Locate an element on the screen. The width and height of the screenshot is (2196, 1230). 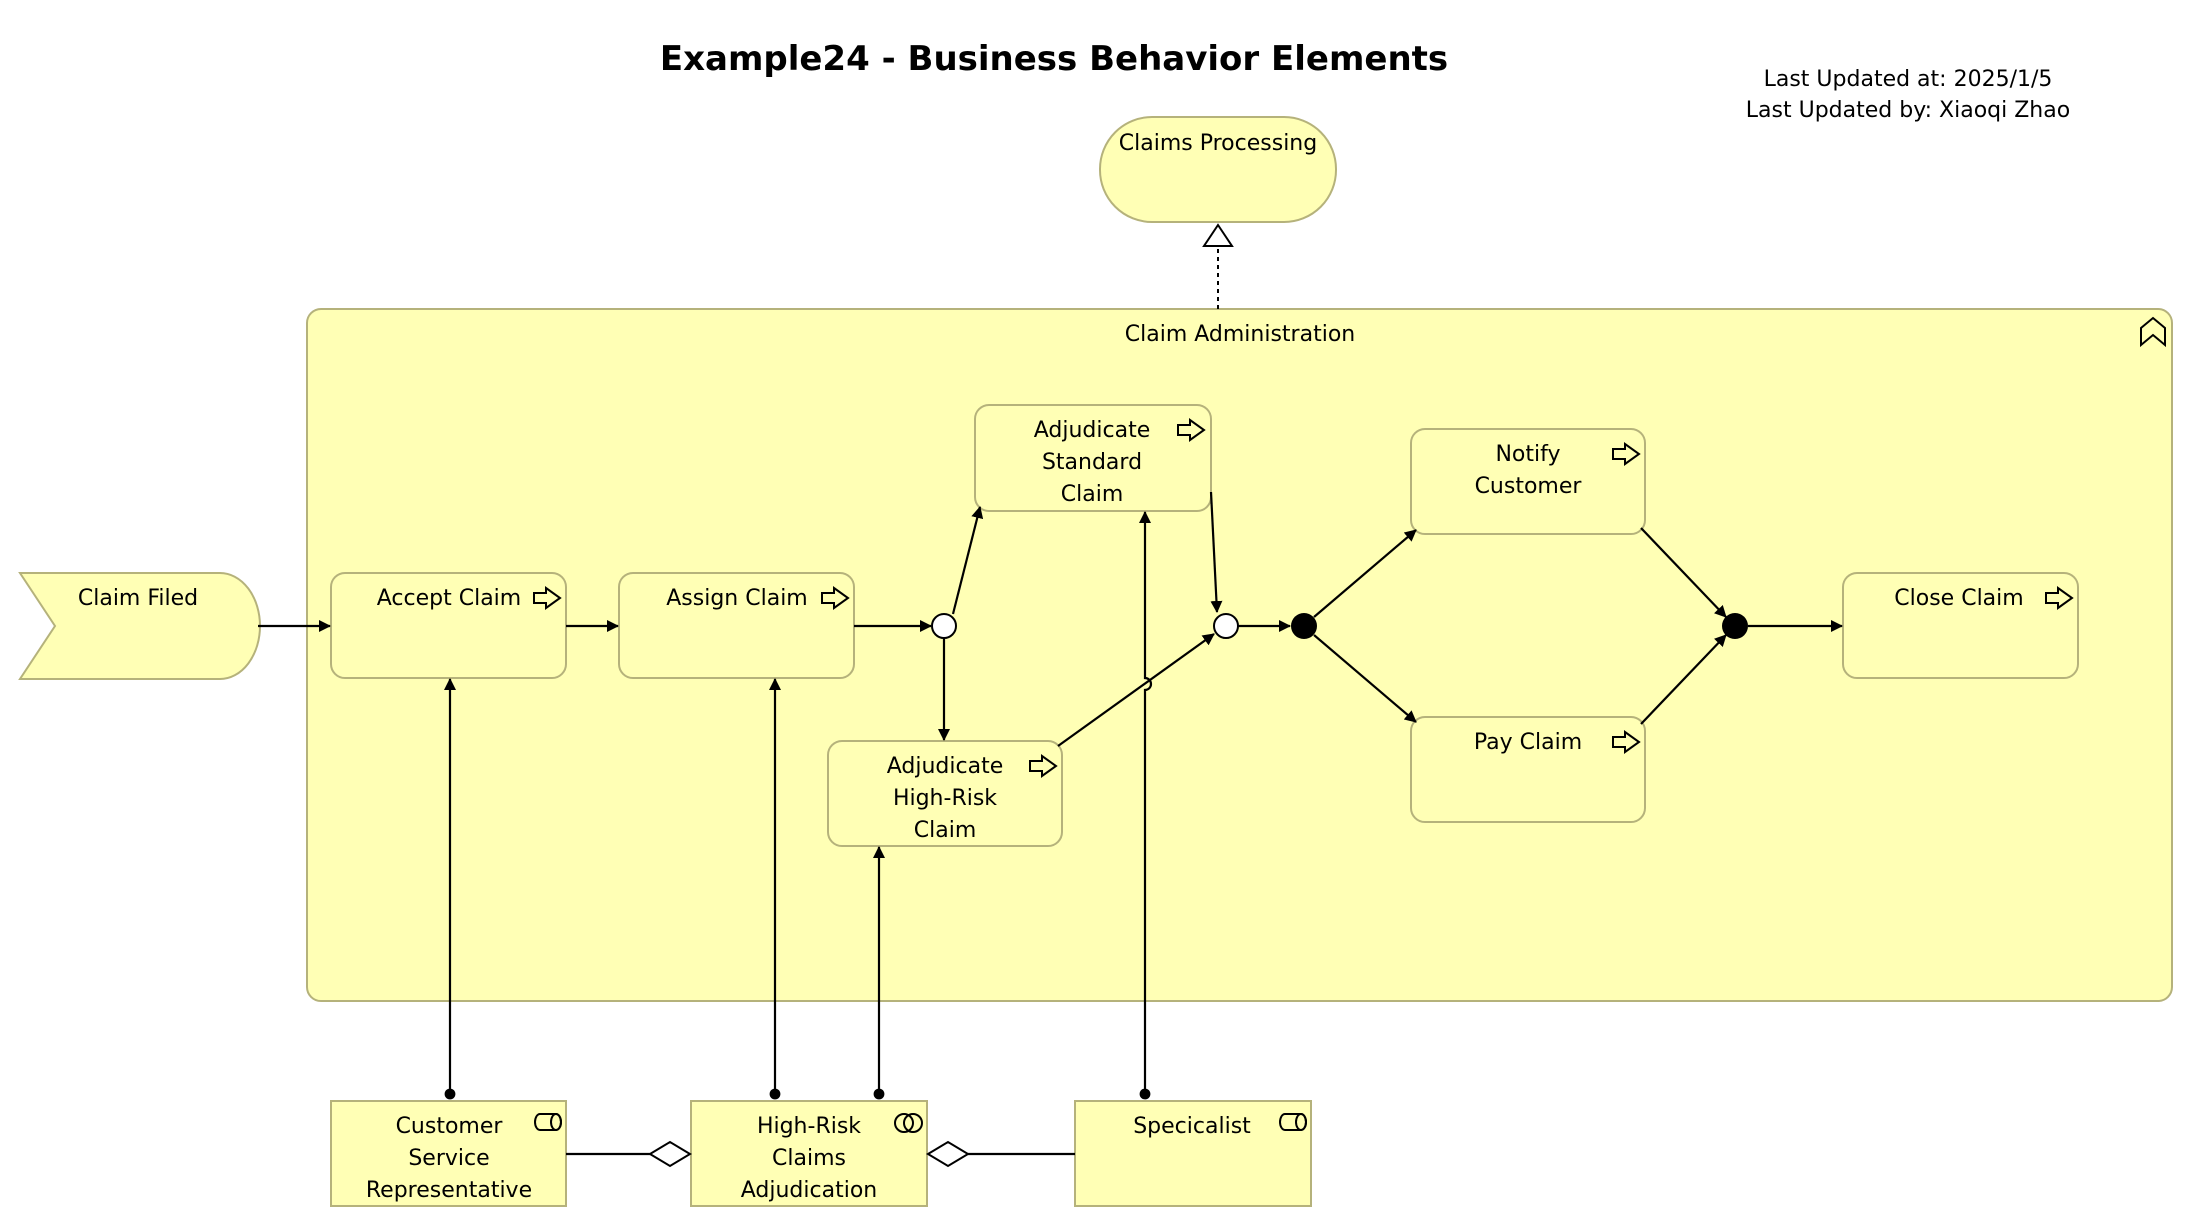
claim-filed-label: Claim Filed is located at coordinates (138, 598).